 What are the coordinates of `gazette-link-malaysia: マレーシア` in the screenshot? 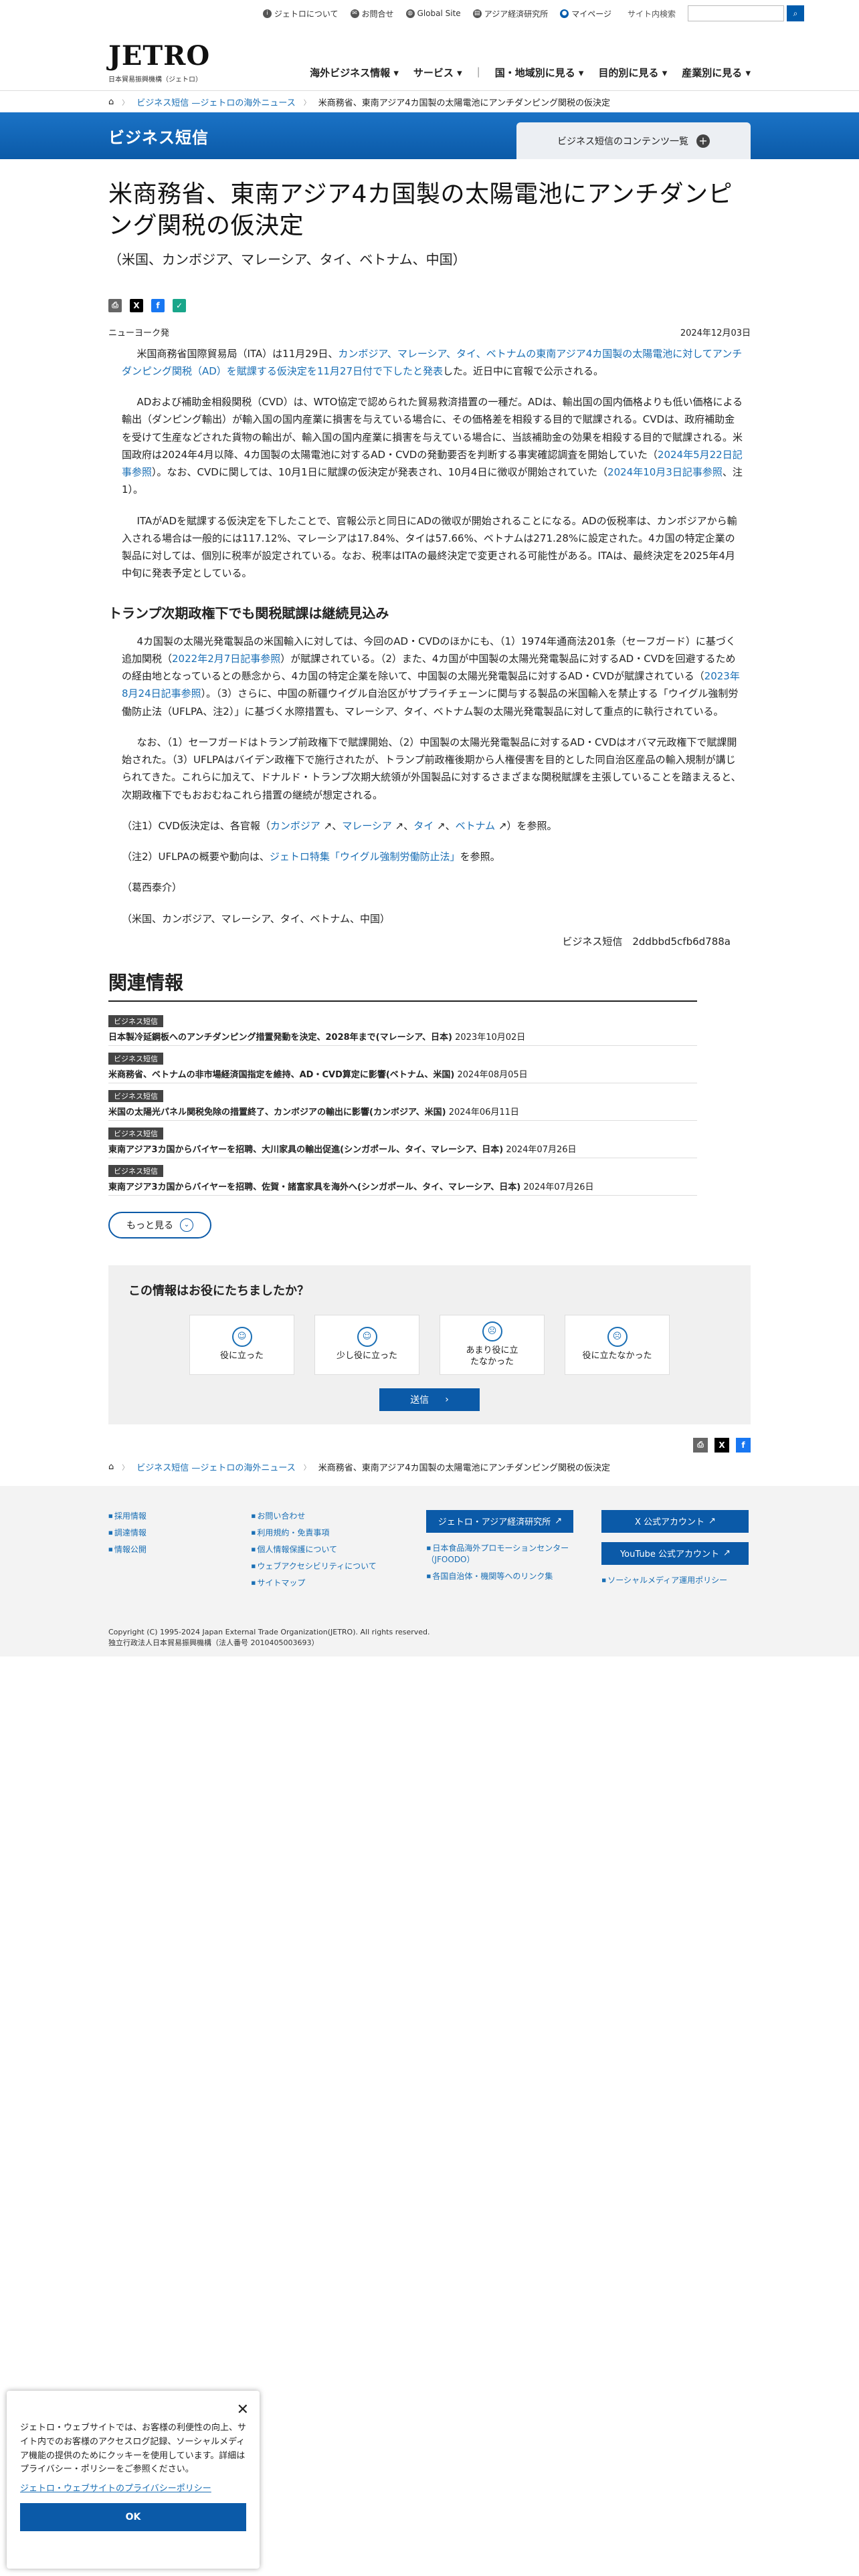 It's located at (367, 826).